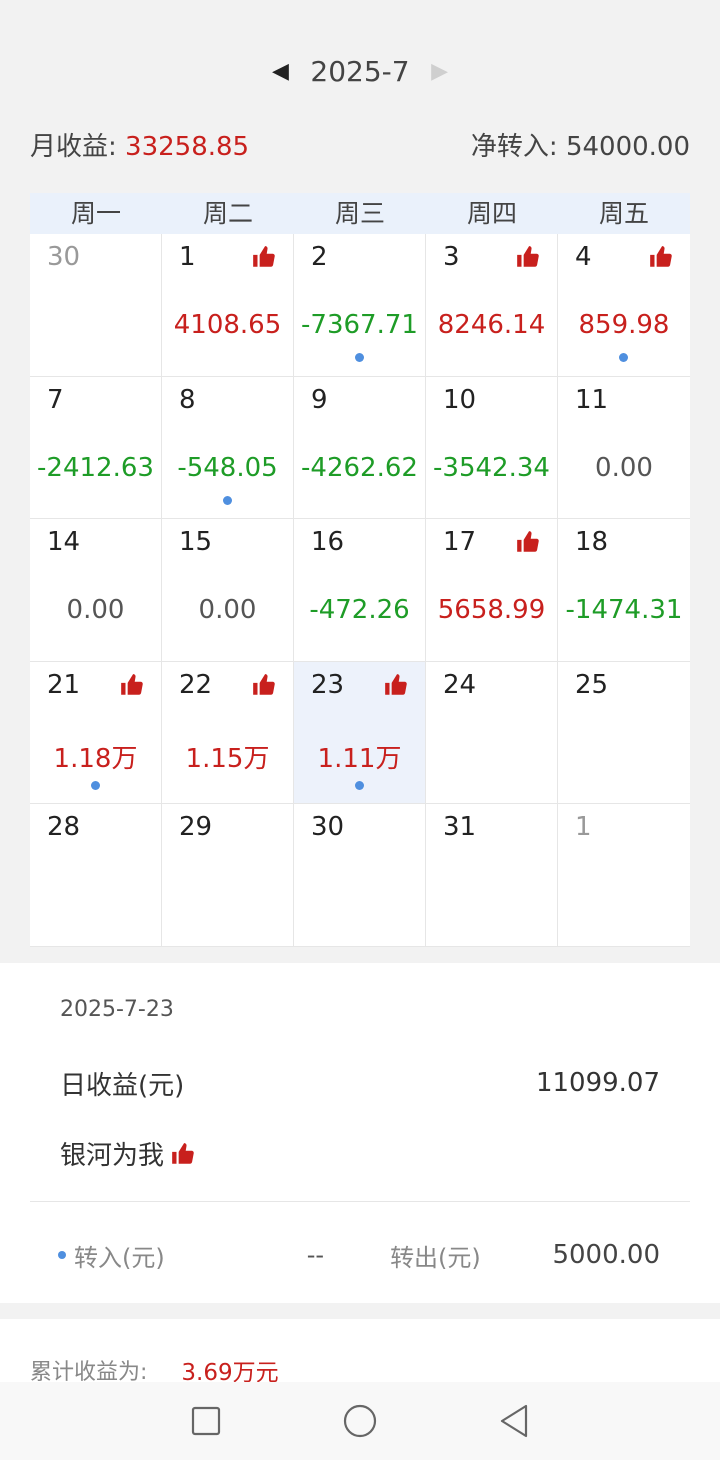 The image size is (720, 1460). Describe the element at coordinates (360, 448) in the screenshot. I see `calendar-day-cell: 9 -4262.62` at that location.